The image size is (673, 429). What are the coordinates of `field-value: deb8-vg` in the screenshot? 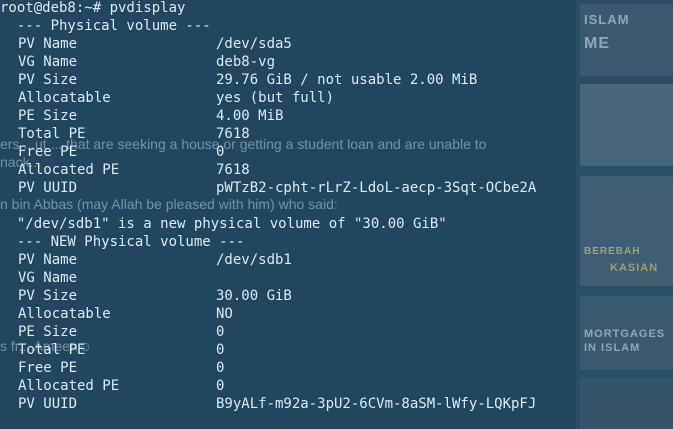 It's located at (246, 62).